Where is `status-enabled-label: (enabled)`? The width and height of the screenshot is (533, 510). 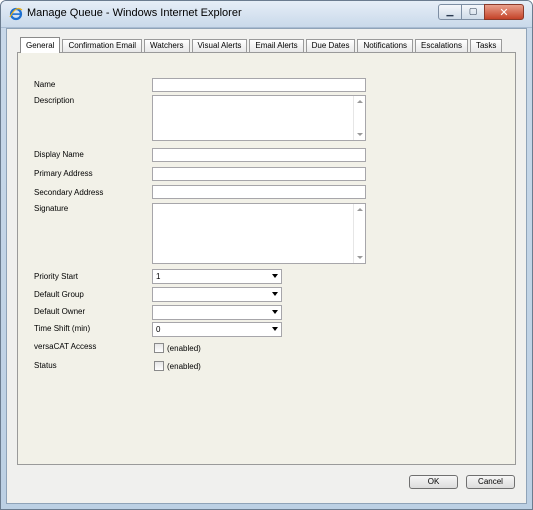
status-enabled-label: (enabled) is located at coordinates (184, 366).